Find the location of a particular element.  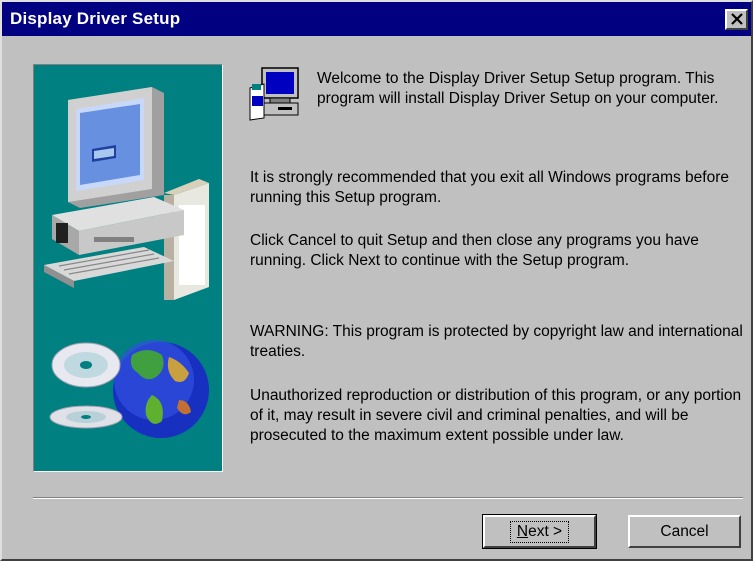

cancel-button-label: Cancel is located at coordinates (684, 531).